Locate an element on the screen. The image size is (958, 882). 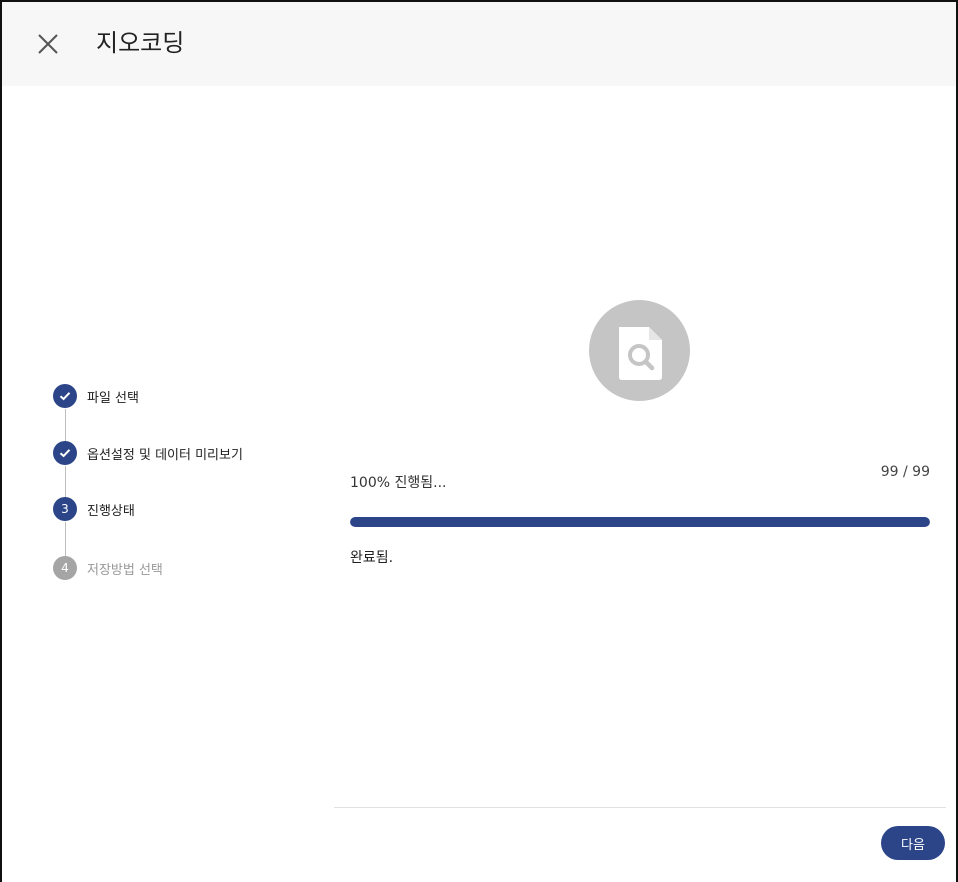
step-progress: 3 진행상태 is located at coordinates (94, 509).